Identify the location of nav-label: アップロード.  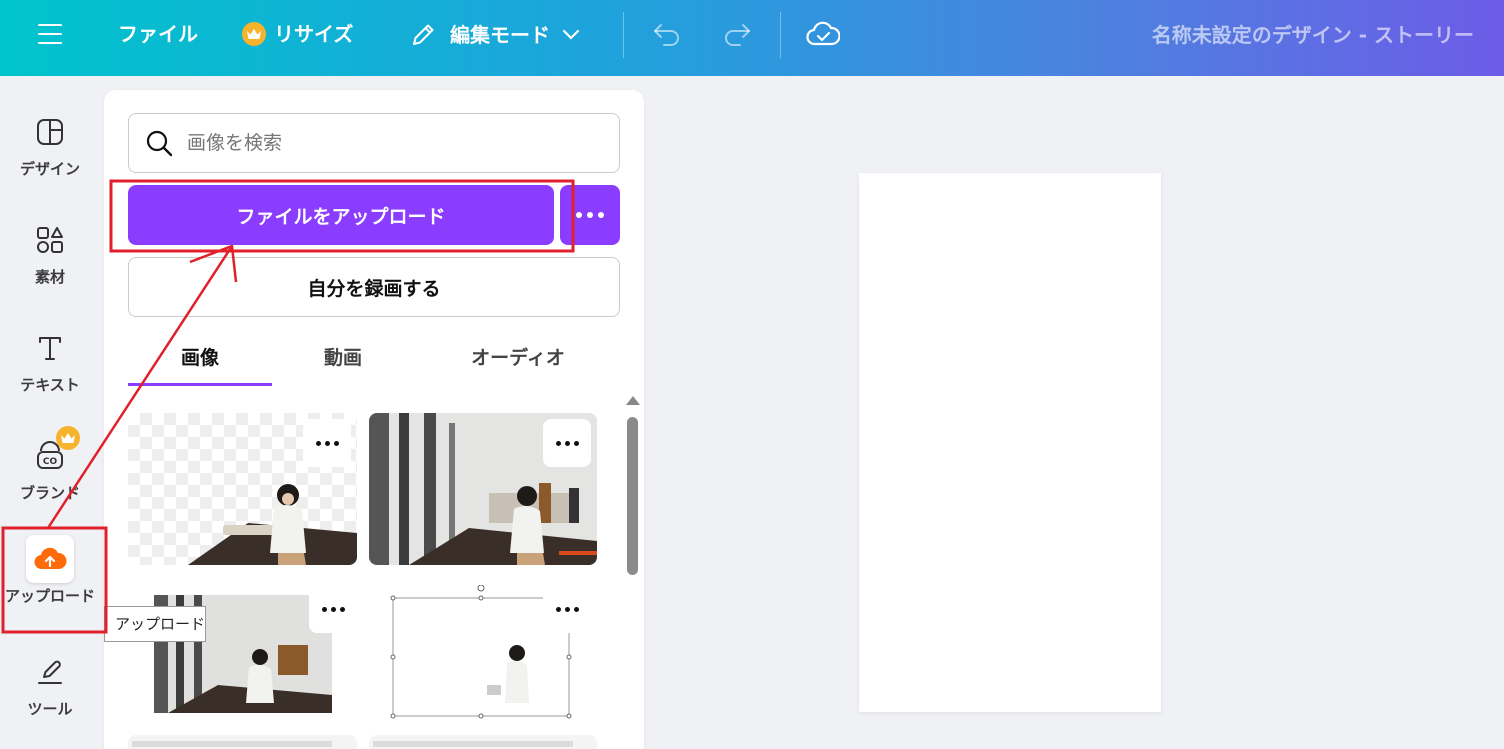
(49, 596).